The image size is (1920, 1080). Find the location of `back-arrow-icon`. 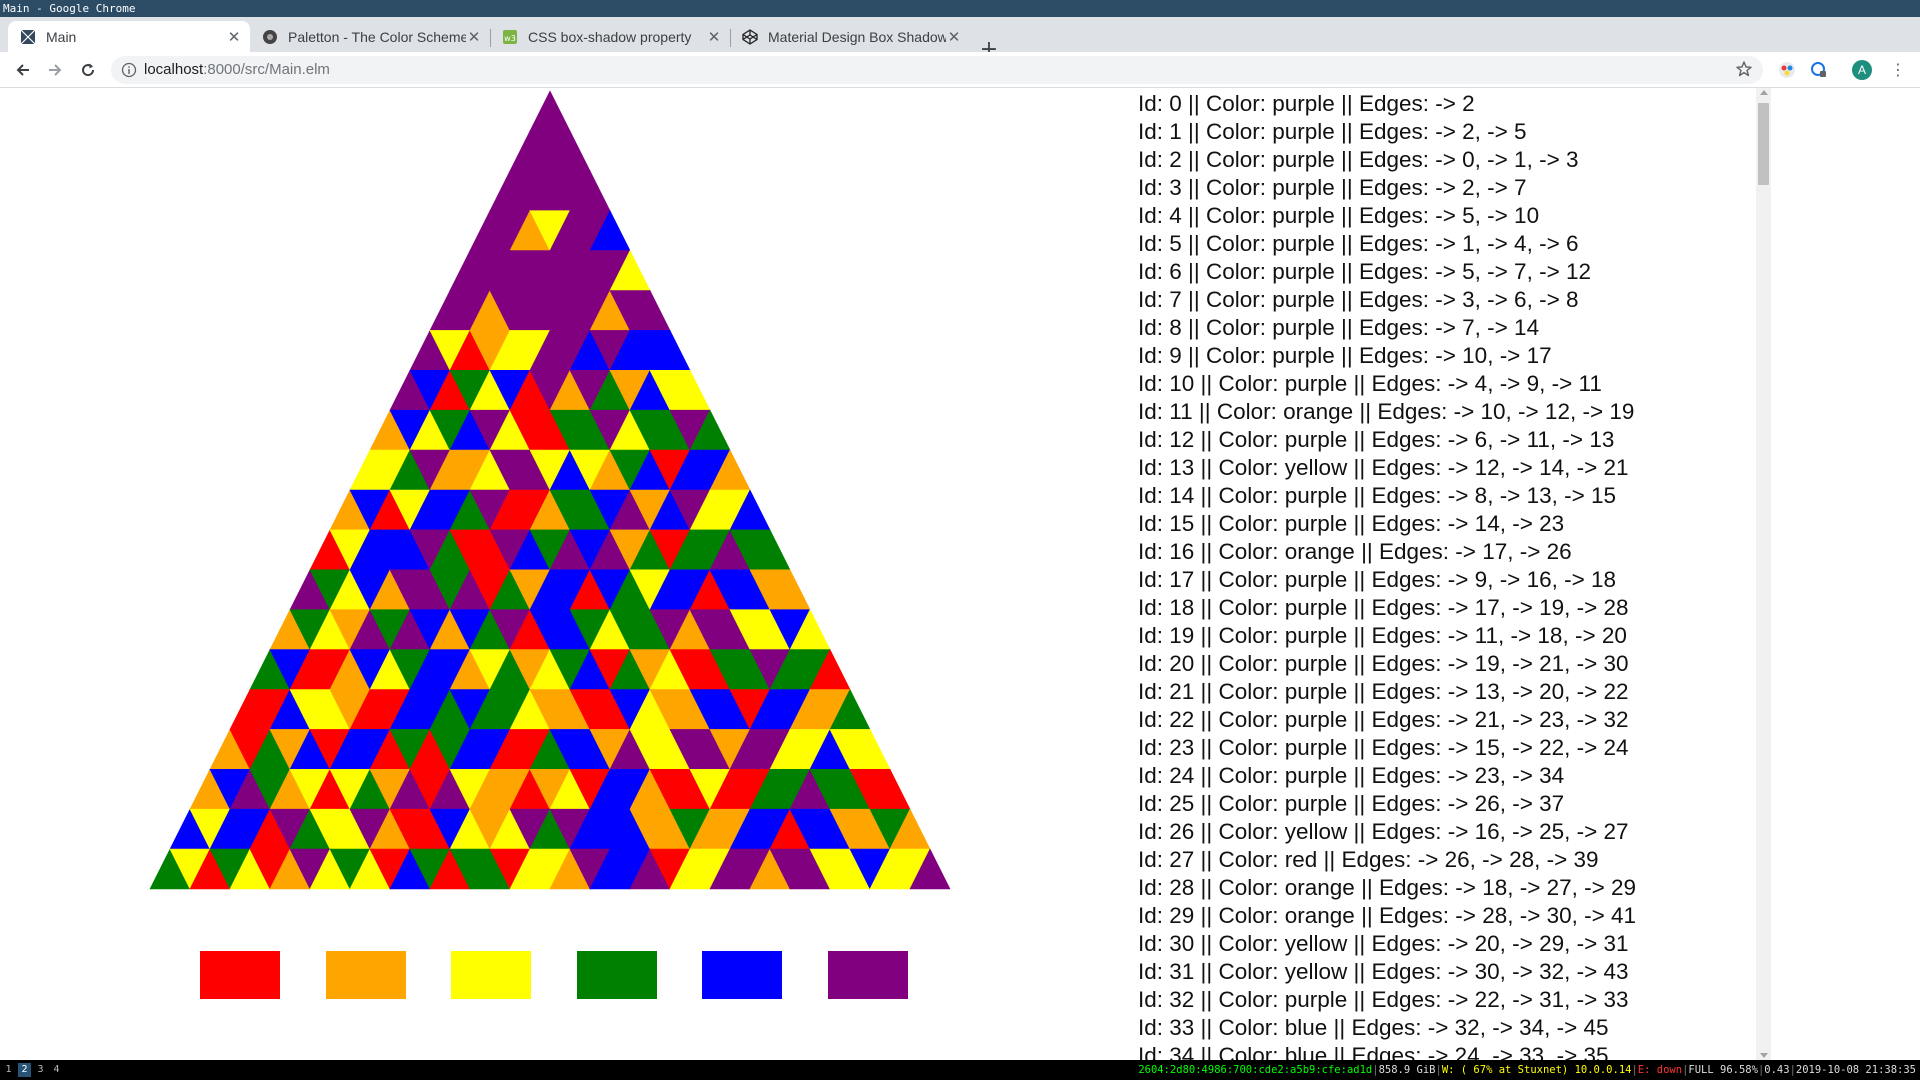

back-arrow-icon is located at coordinates (22, 70).